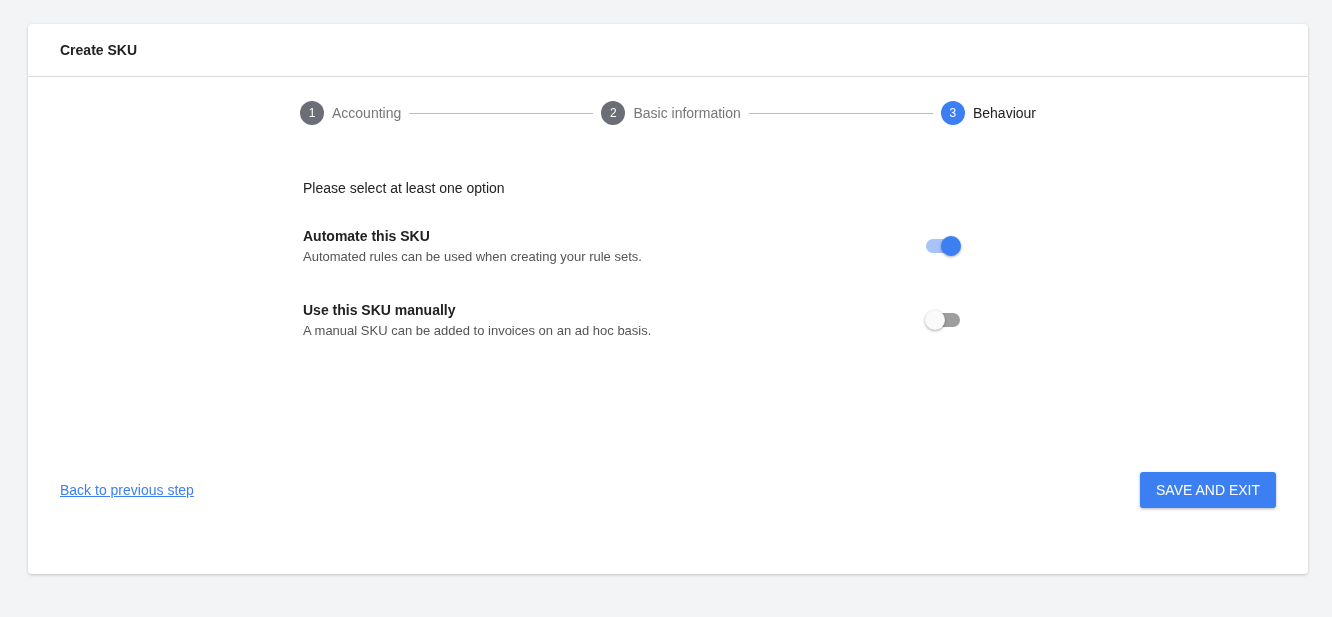 The image size is (1332, 617). Describe the element at coordinates (380, 310) in the screenshot. I see `option-title: Use this SKU manually` at that location.